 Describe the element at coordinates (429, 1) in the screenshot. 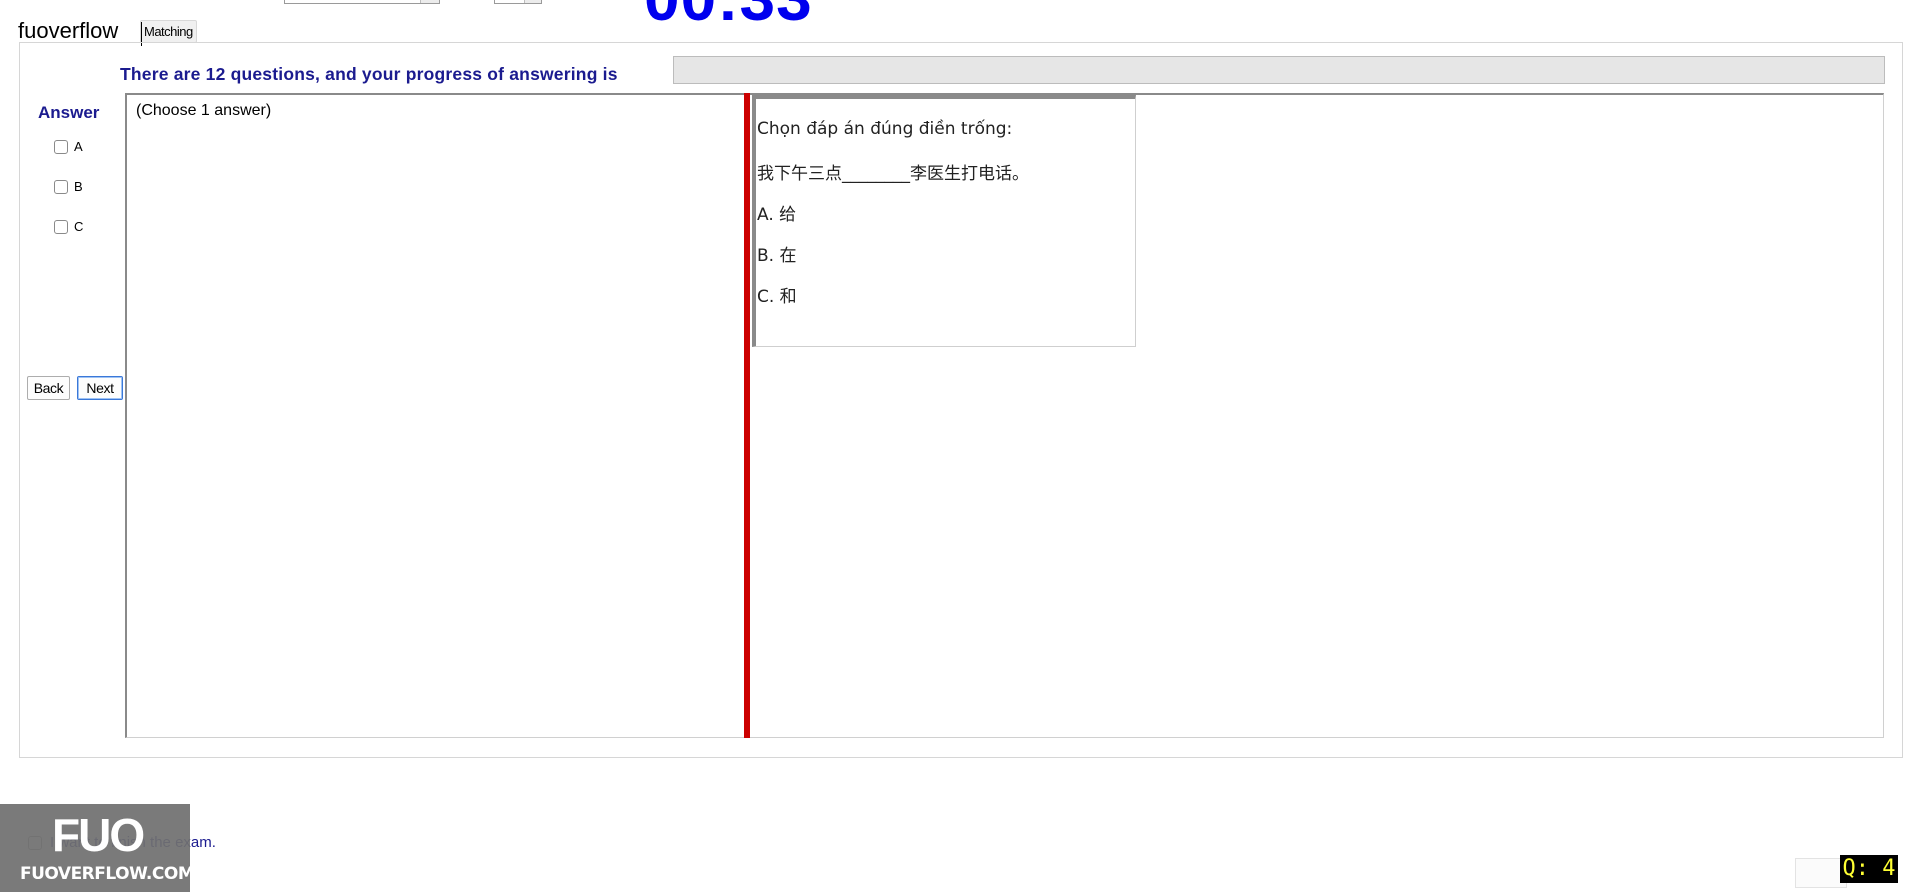

I see `combo-dropdown-button` at that location.